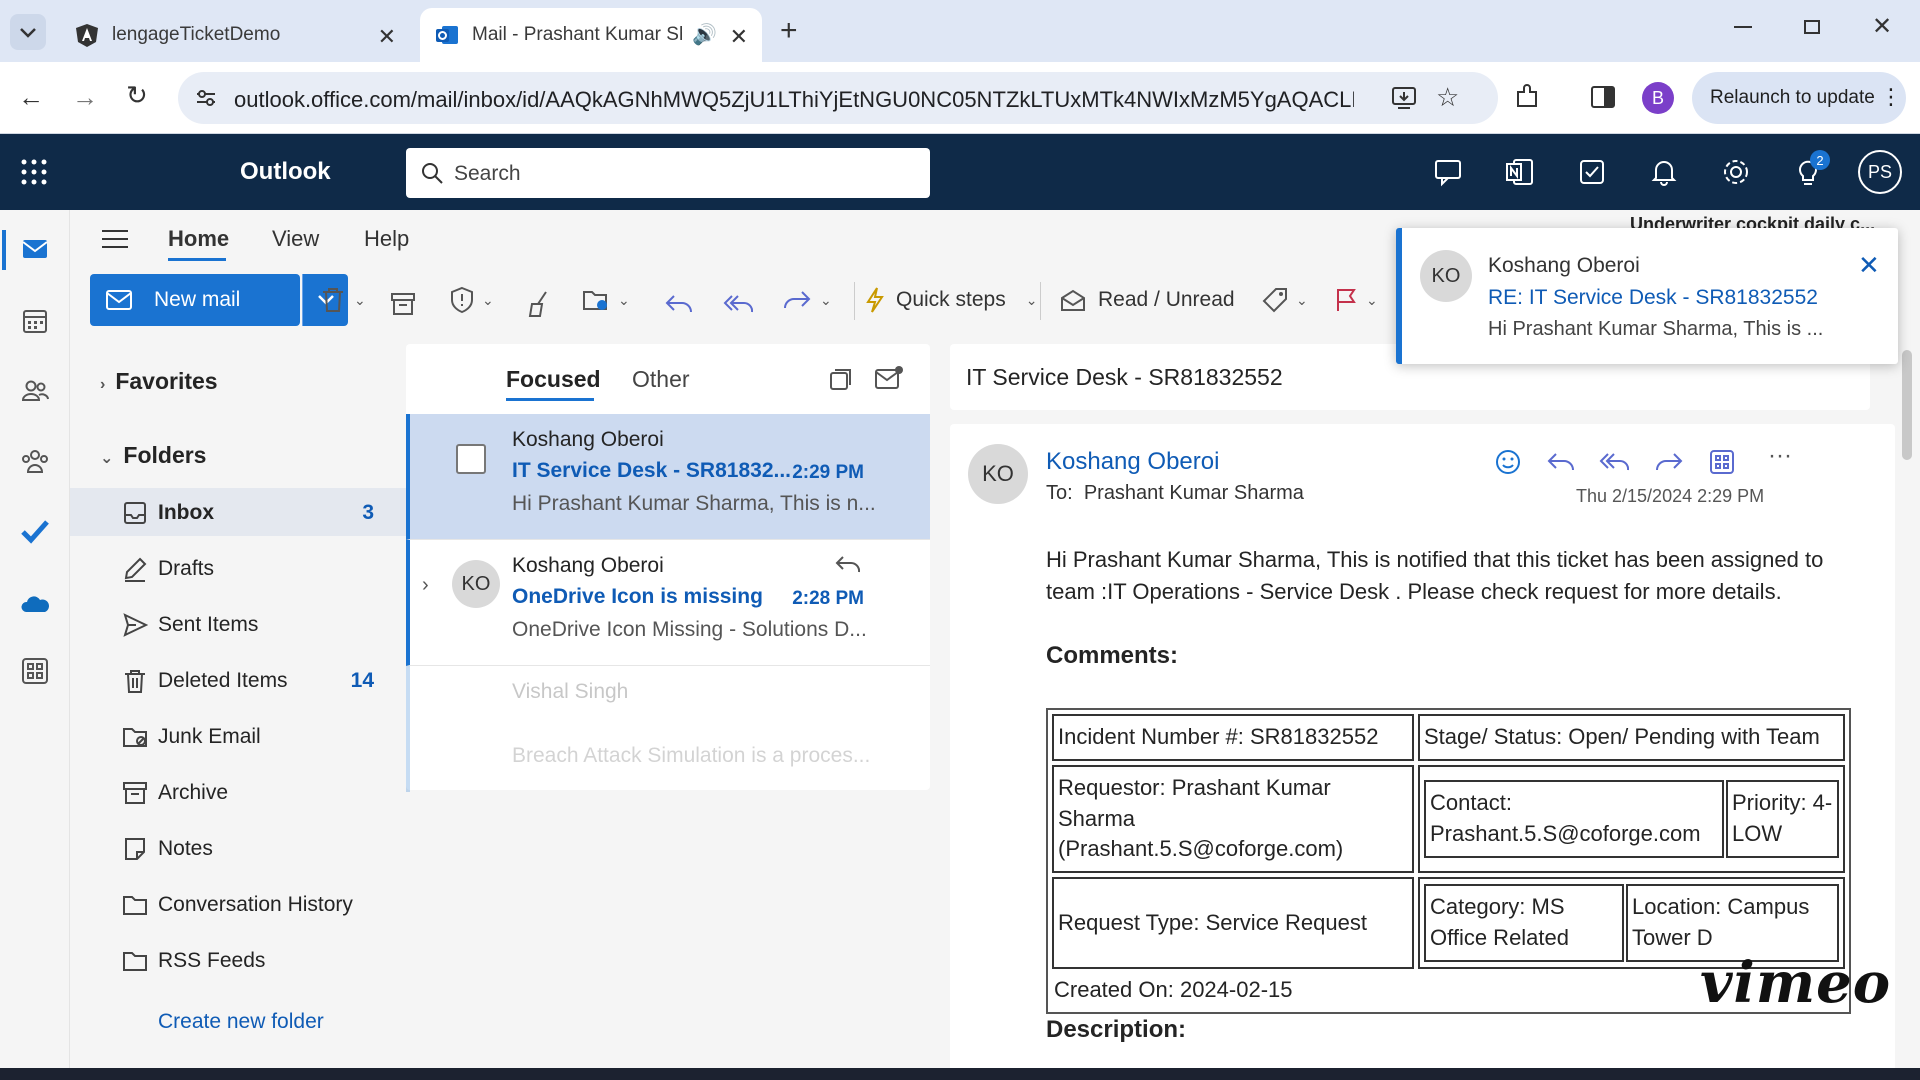 Image resolution: width=1920 pixels, height=1080 pixels. What do you see at coordinates (4, 250) in the screenshot?
I see `rail-active-indicator` at bounding box center [4, 250].